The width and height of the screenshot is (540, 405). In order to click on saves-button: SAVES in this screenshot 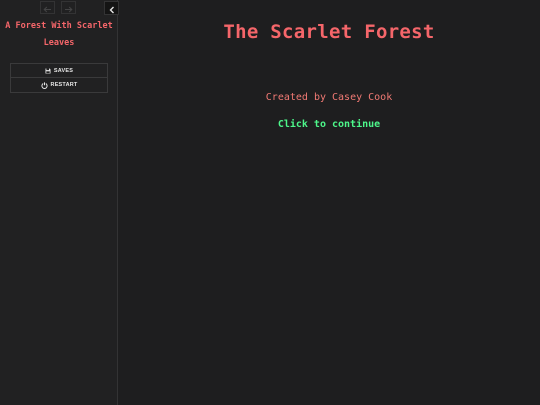, I will do `click(59, 70)`.